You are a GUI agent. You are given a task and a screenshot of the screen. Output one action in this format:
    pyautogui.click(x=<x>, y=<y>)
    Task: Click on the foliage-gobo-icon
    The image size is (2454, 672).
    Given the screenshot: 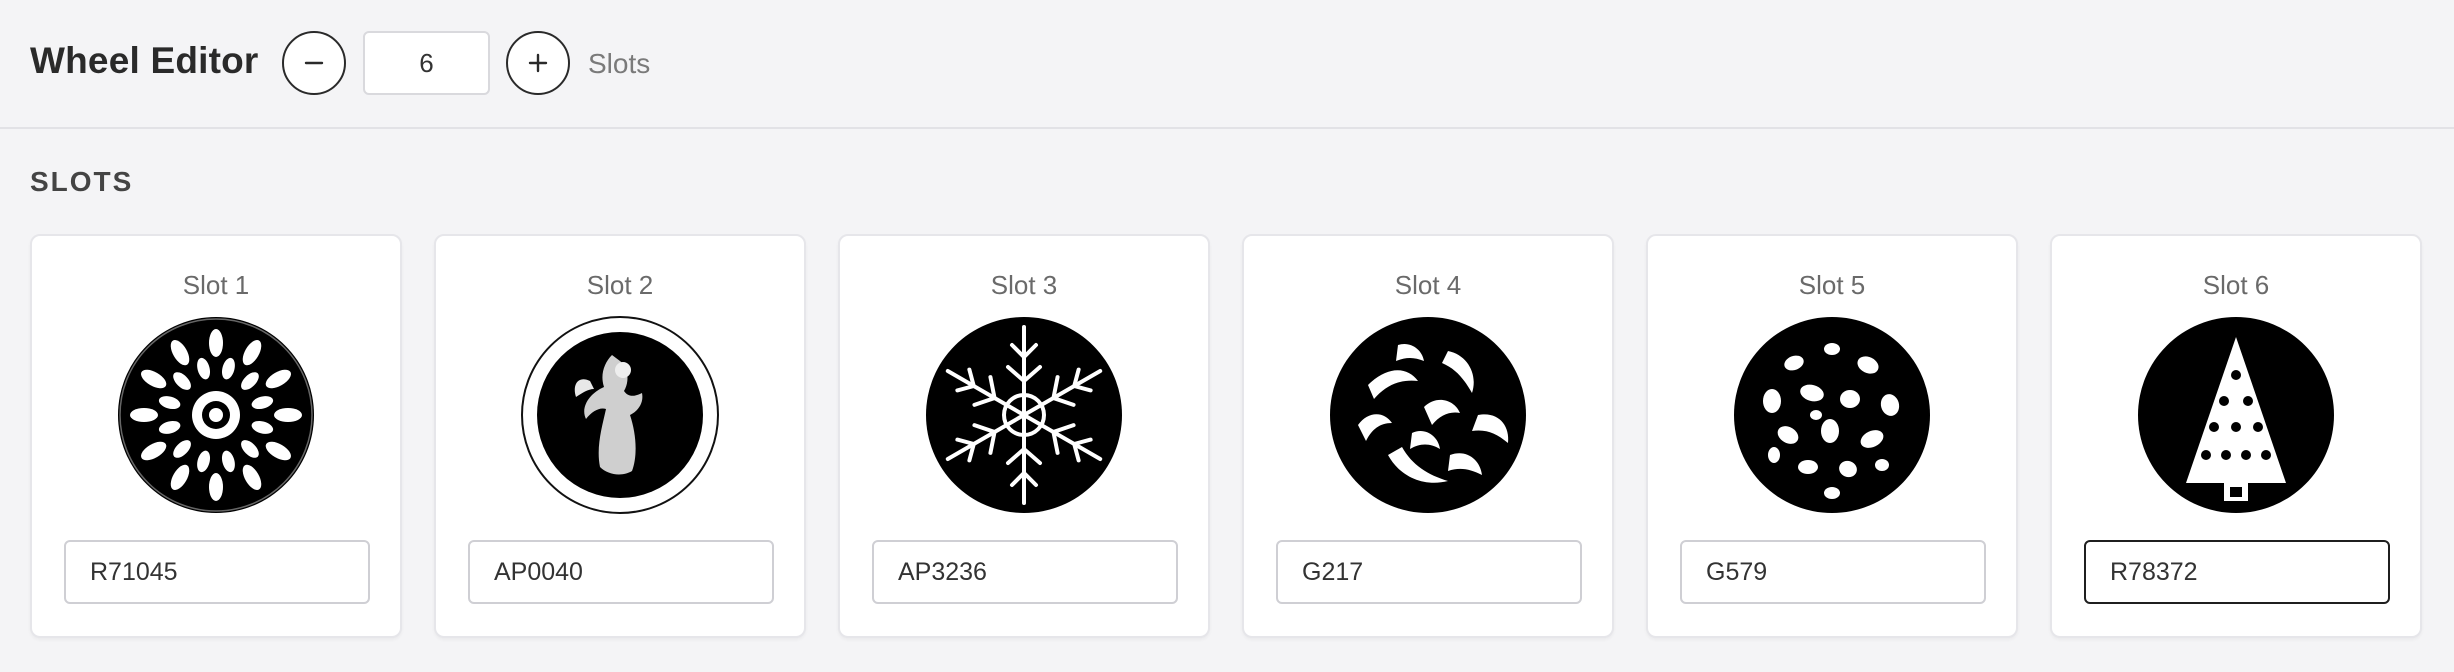 What is the action you would take?
    pyautogui.click(x=1428, y=415)
    